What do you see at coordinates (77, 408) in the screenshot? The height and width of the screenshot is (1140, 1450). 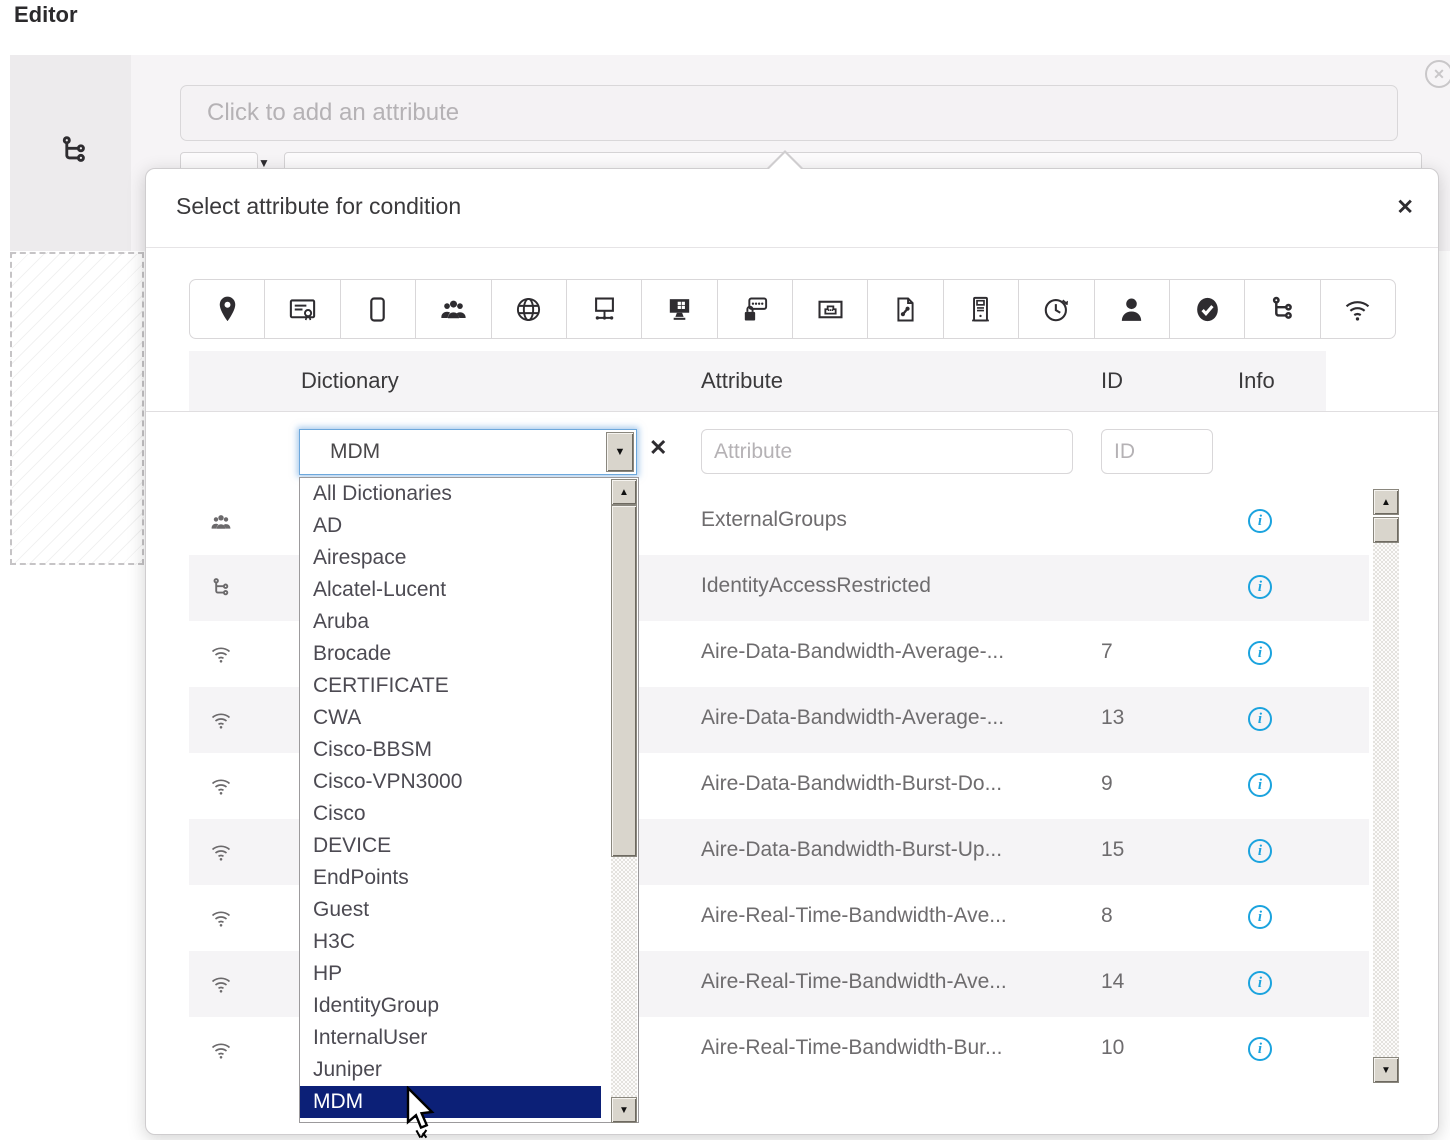 I see `condition-drop-zone` at bounding box center [77, 408].